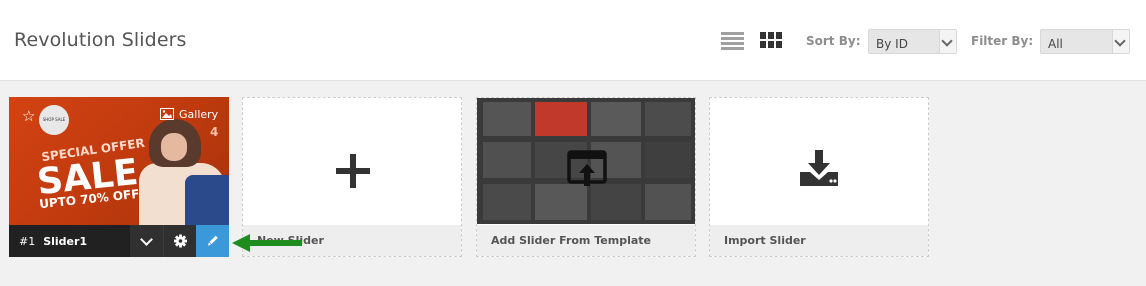 The height and width of the screenshot is (286, 1146). I want to click on sort-select: By ID, so click(912, 41).